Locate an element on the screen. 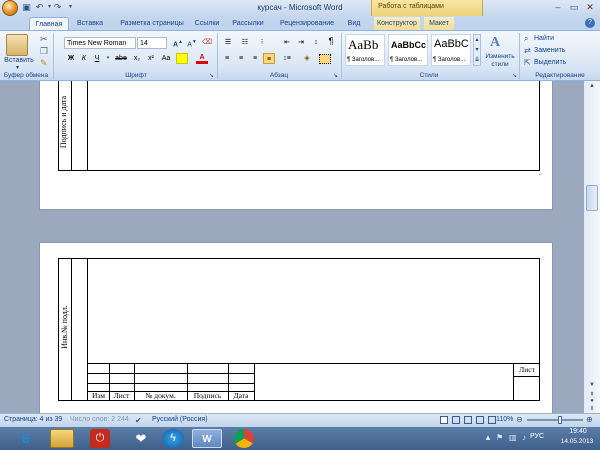 The width and height of the screenshot is (600, 450). font-color-icon: A is located at coordinates (202, 58).